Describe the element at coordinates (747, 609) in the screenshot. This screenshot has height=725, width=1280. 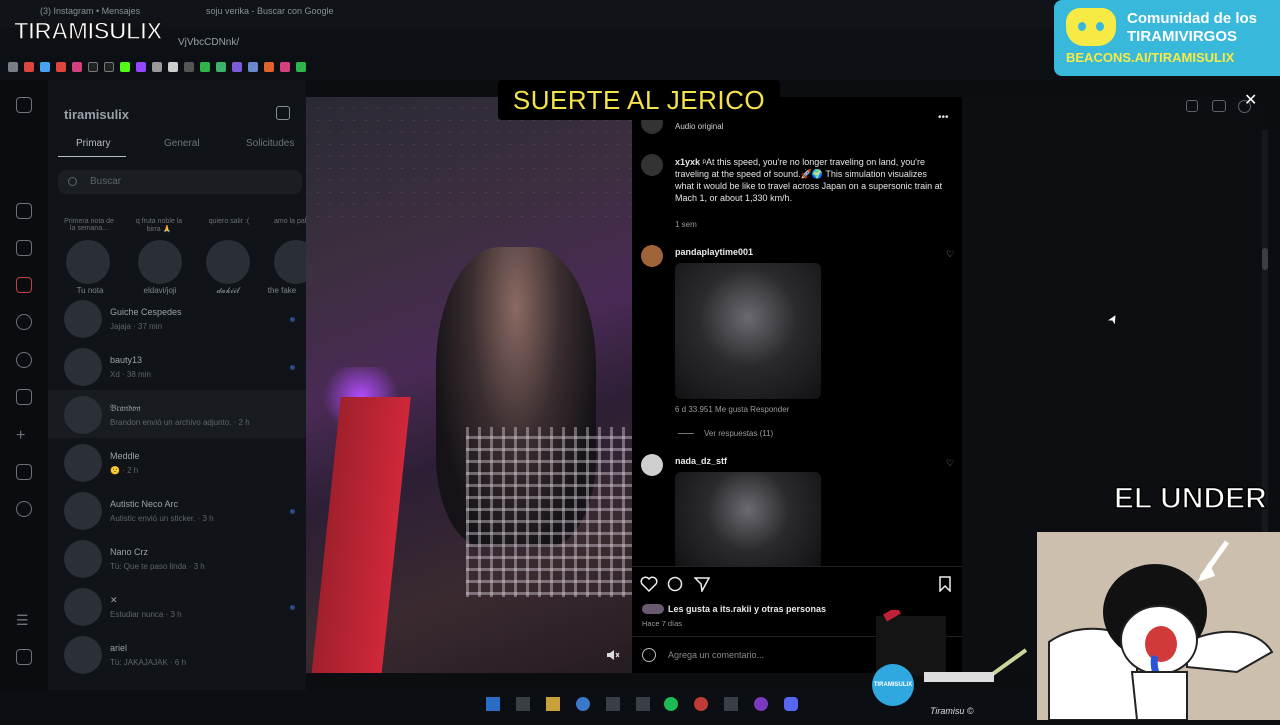
I see `likes-text: Les gusta a its.rakii y otras personas` at that location.